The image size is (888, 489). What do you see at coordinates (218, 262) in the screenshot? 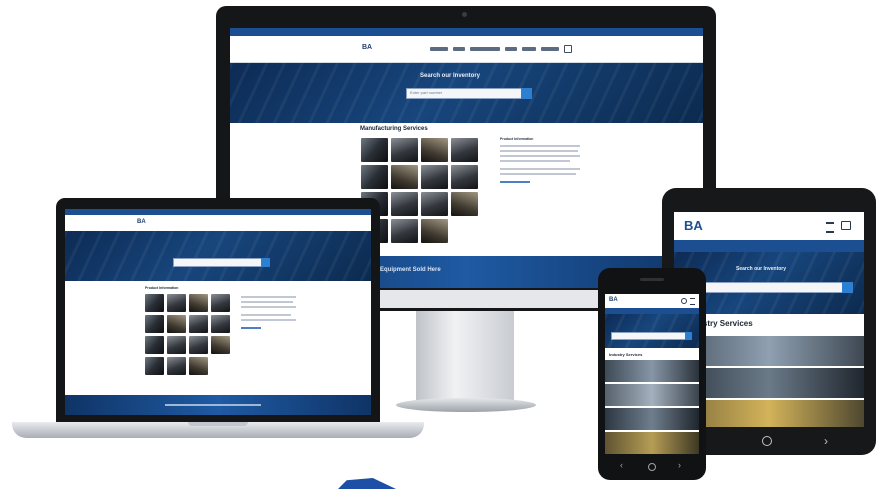
I see `laptop-search-input` at bounding box center [218, 262].